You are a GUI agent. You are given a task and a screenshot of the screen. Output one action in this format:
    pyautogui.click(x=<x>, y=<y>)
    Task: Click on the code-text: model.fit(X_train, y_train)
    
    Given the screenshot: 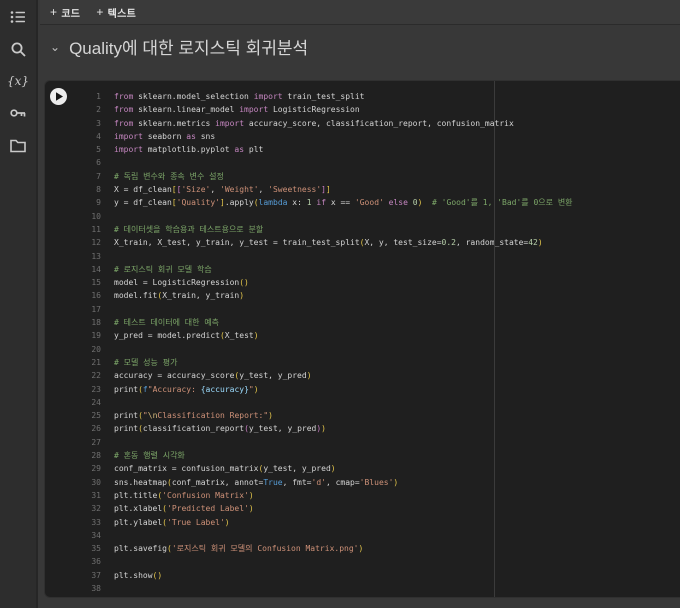 What is the action you would take?
    pyautogui.click(x=179, y=296)
    